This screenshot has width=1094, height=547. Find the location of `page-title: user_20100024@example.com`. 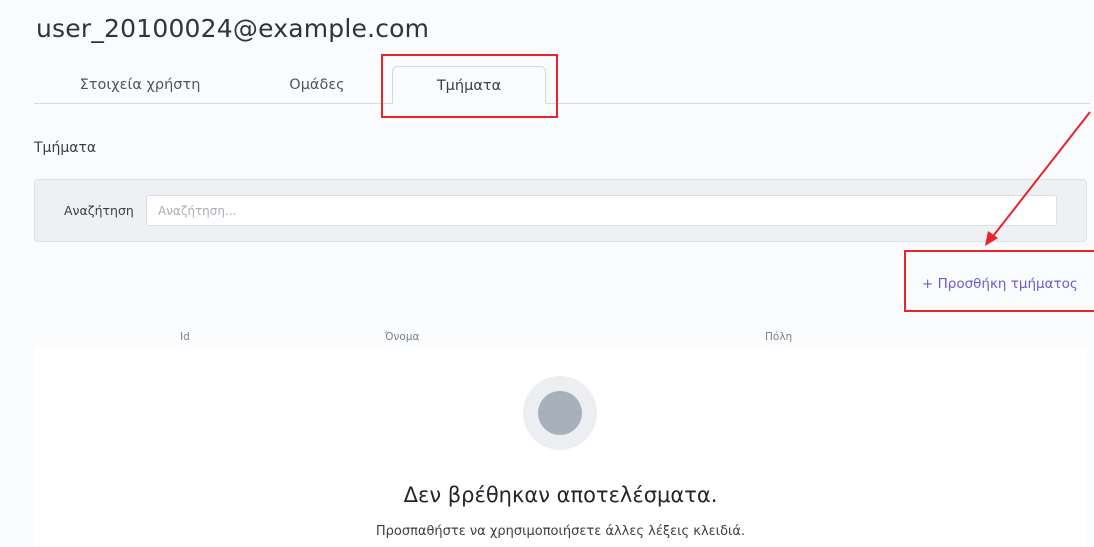

page-title: user_20100024@example.com is located at coordinates (233, 28).